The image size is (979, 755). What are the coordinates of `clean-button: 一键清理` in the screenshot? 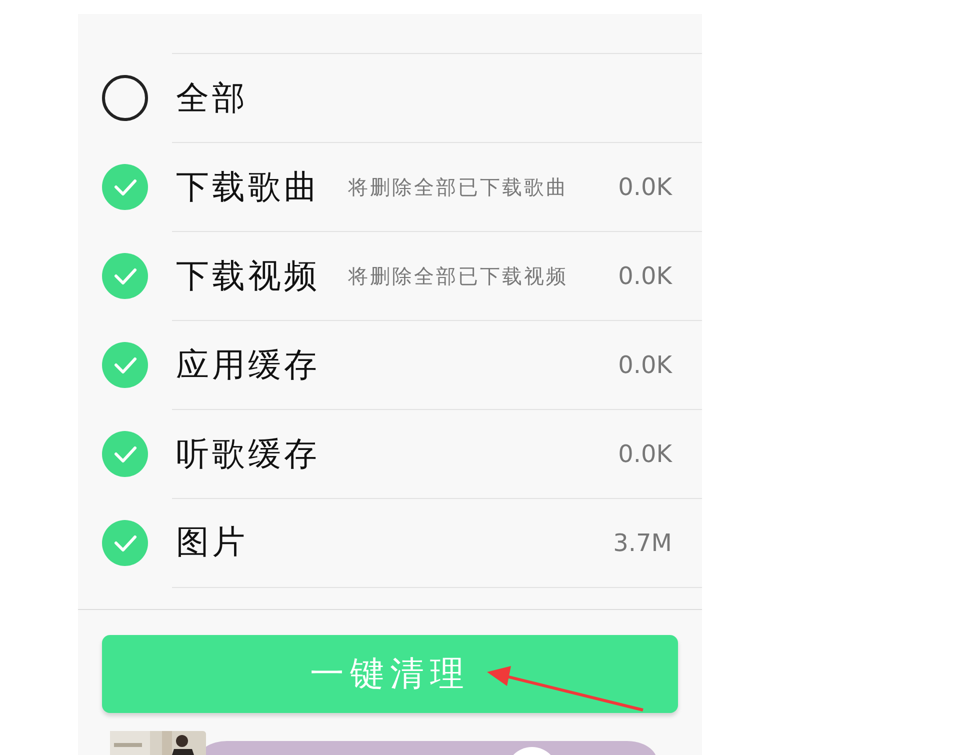 It's located at (390, 674).